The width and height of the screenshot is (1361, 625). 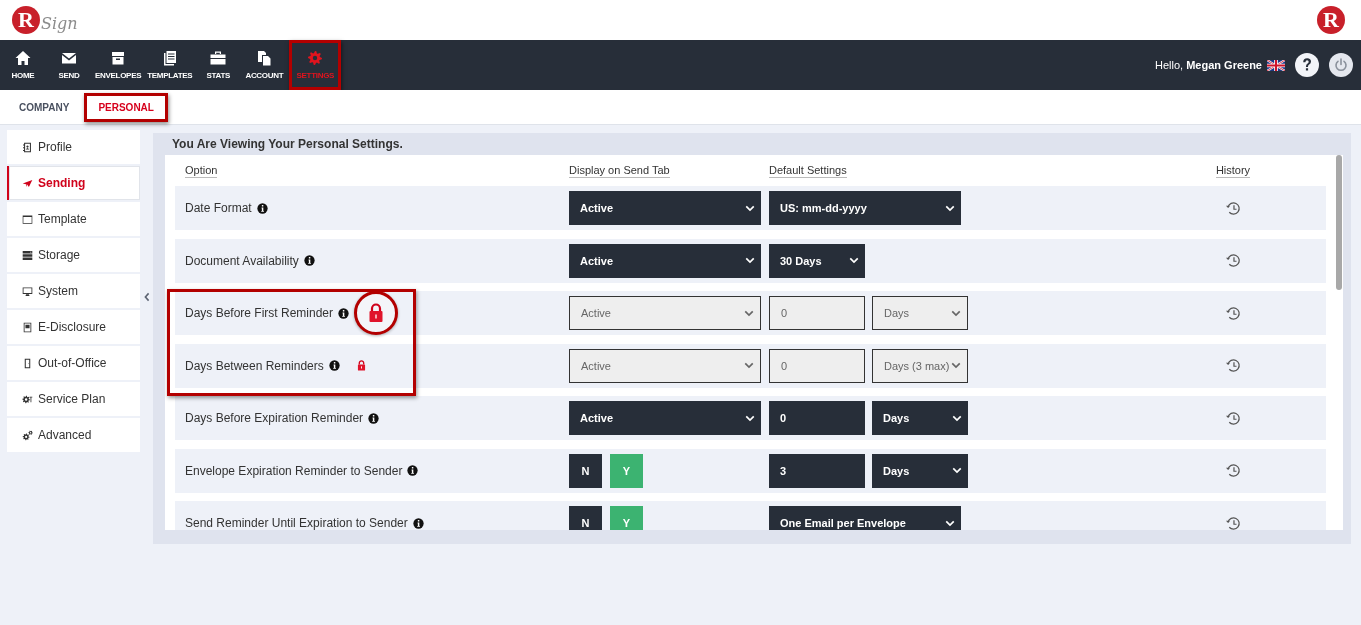 What do you see at coordinates (26, 20) in the screenshot?
I see `logo-mark: R` at bounding box center [26, 20].